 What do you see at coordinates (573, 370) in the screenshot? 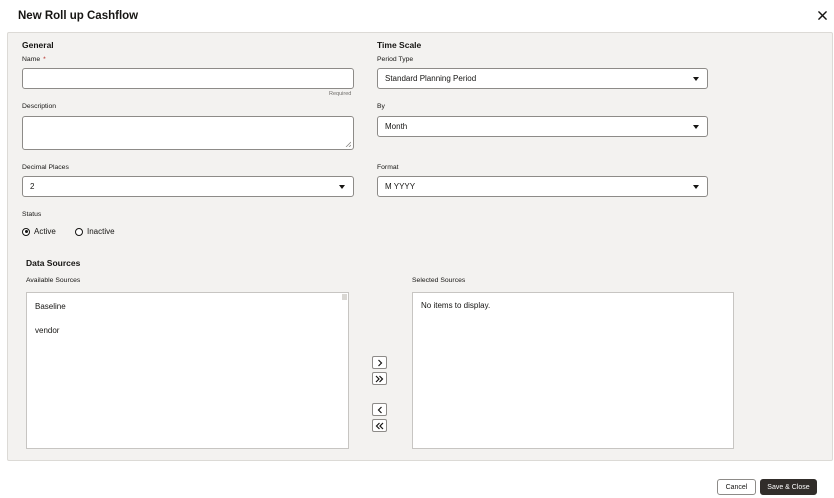
I see `selected-sources-list: No items to display.` at bounding box center [573, 370].